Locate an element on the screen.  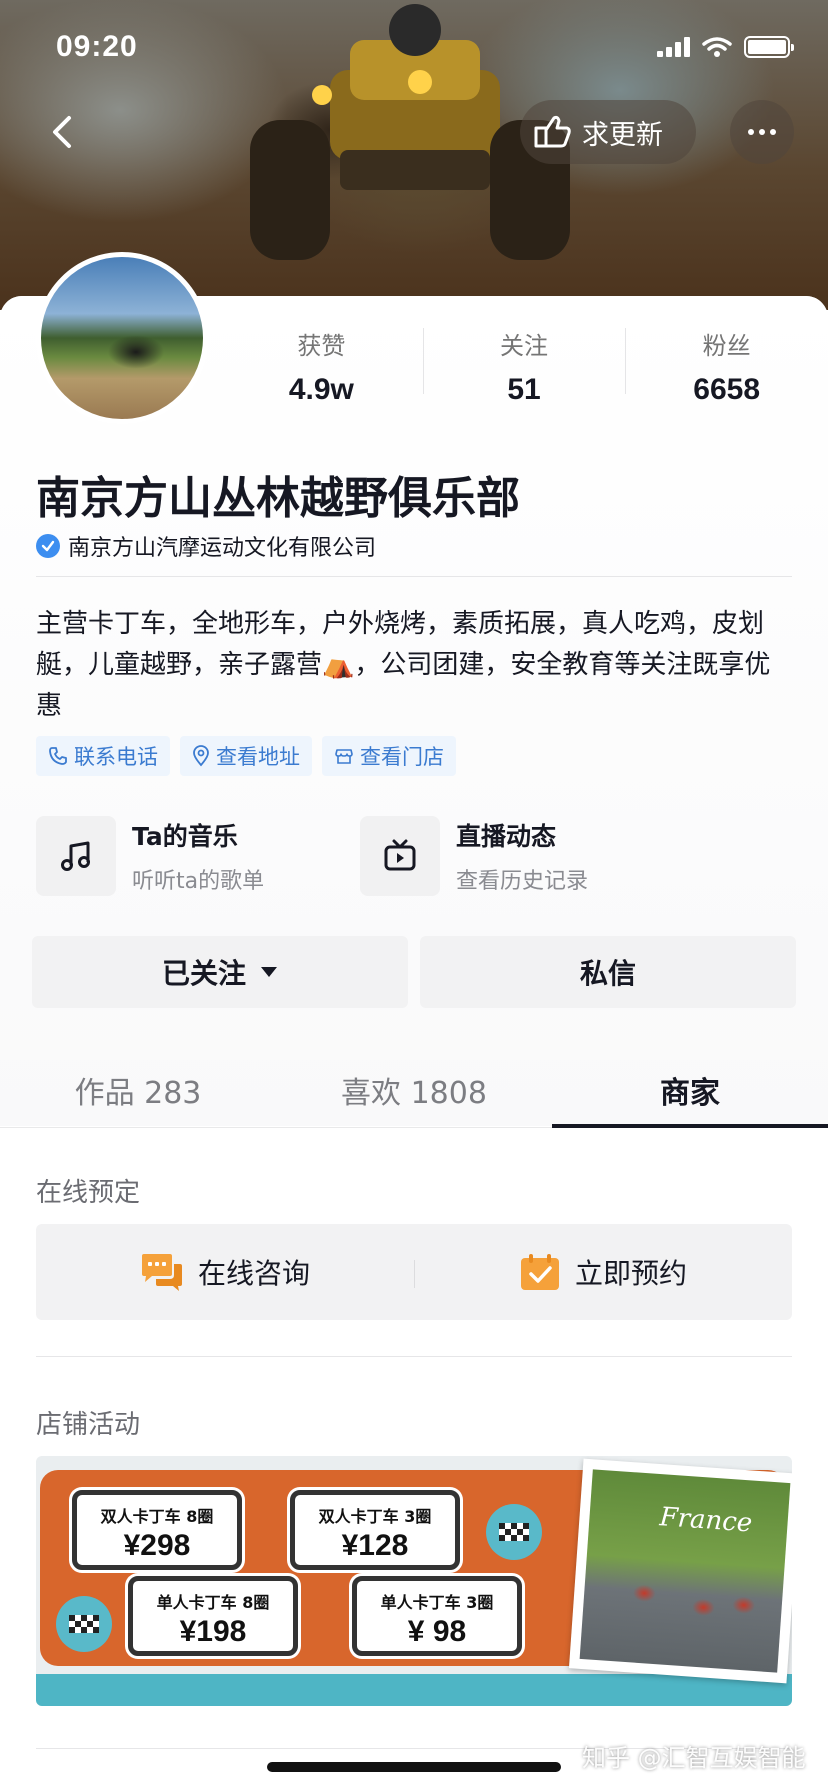
status-icons is located at coordinates (725, 47).